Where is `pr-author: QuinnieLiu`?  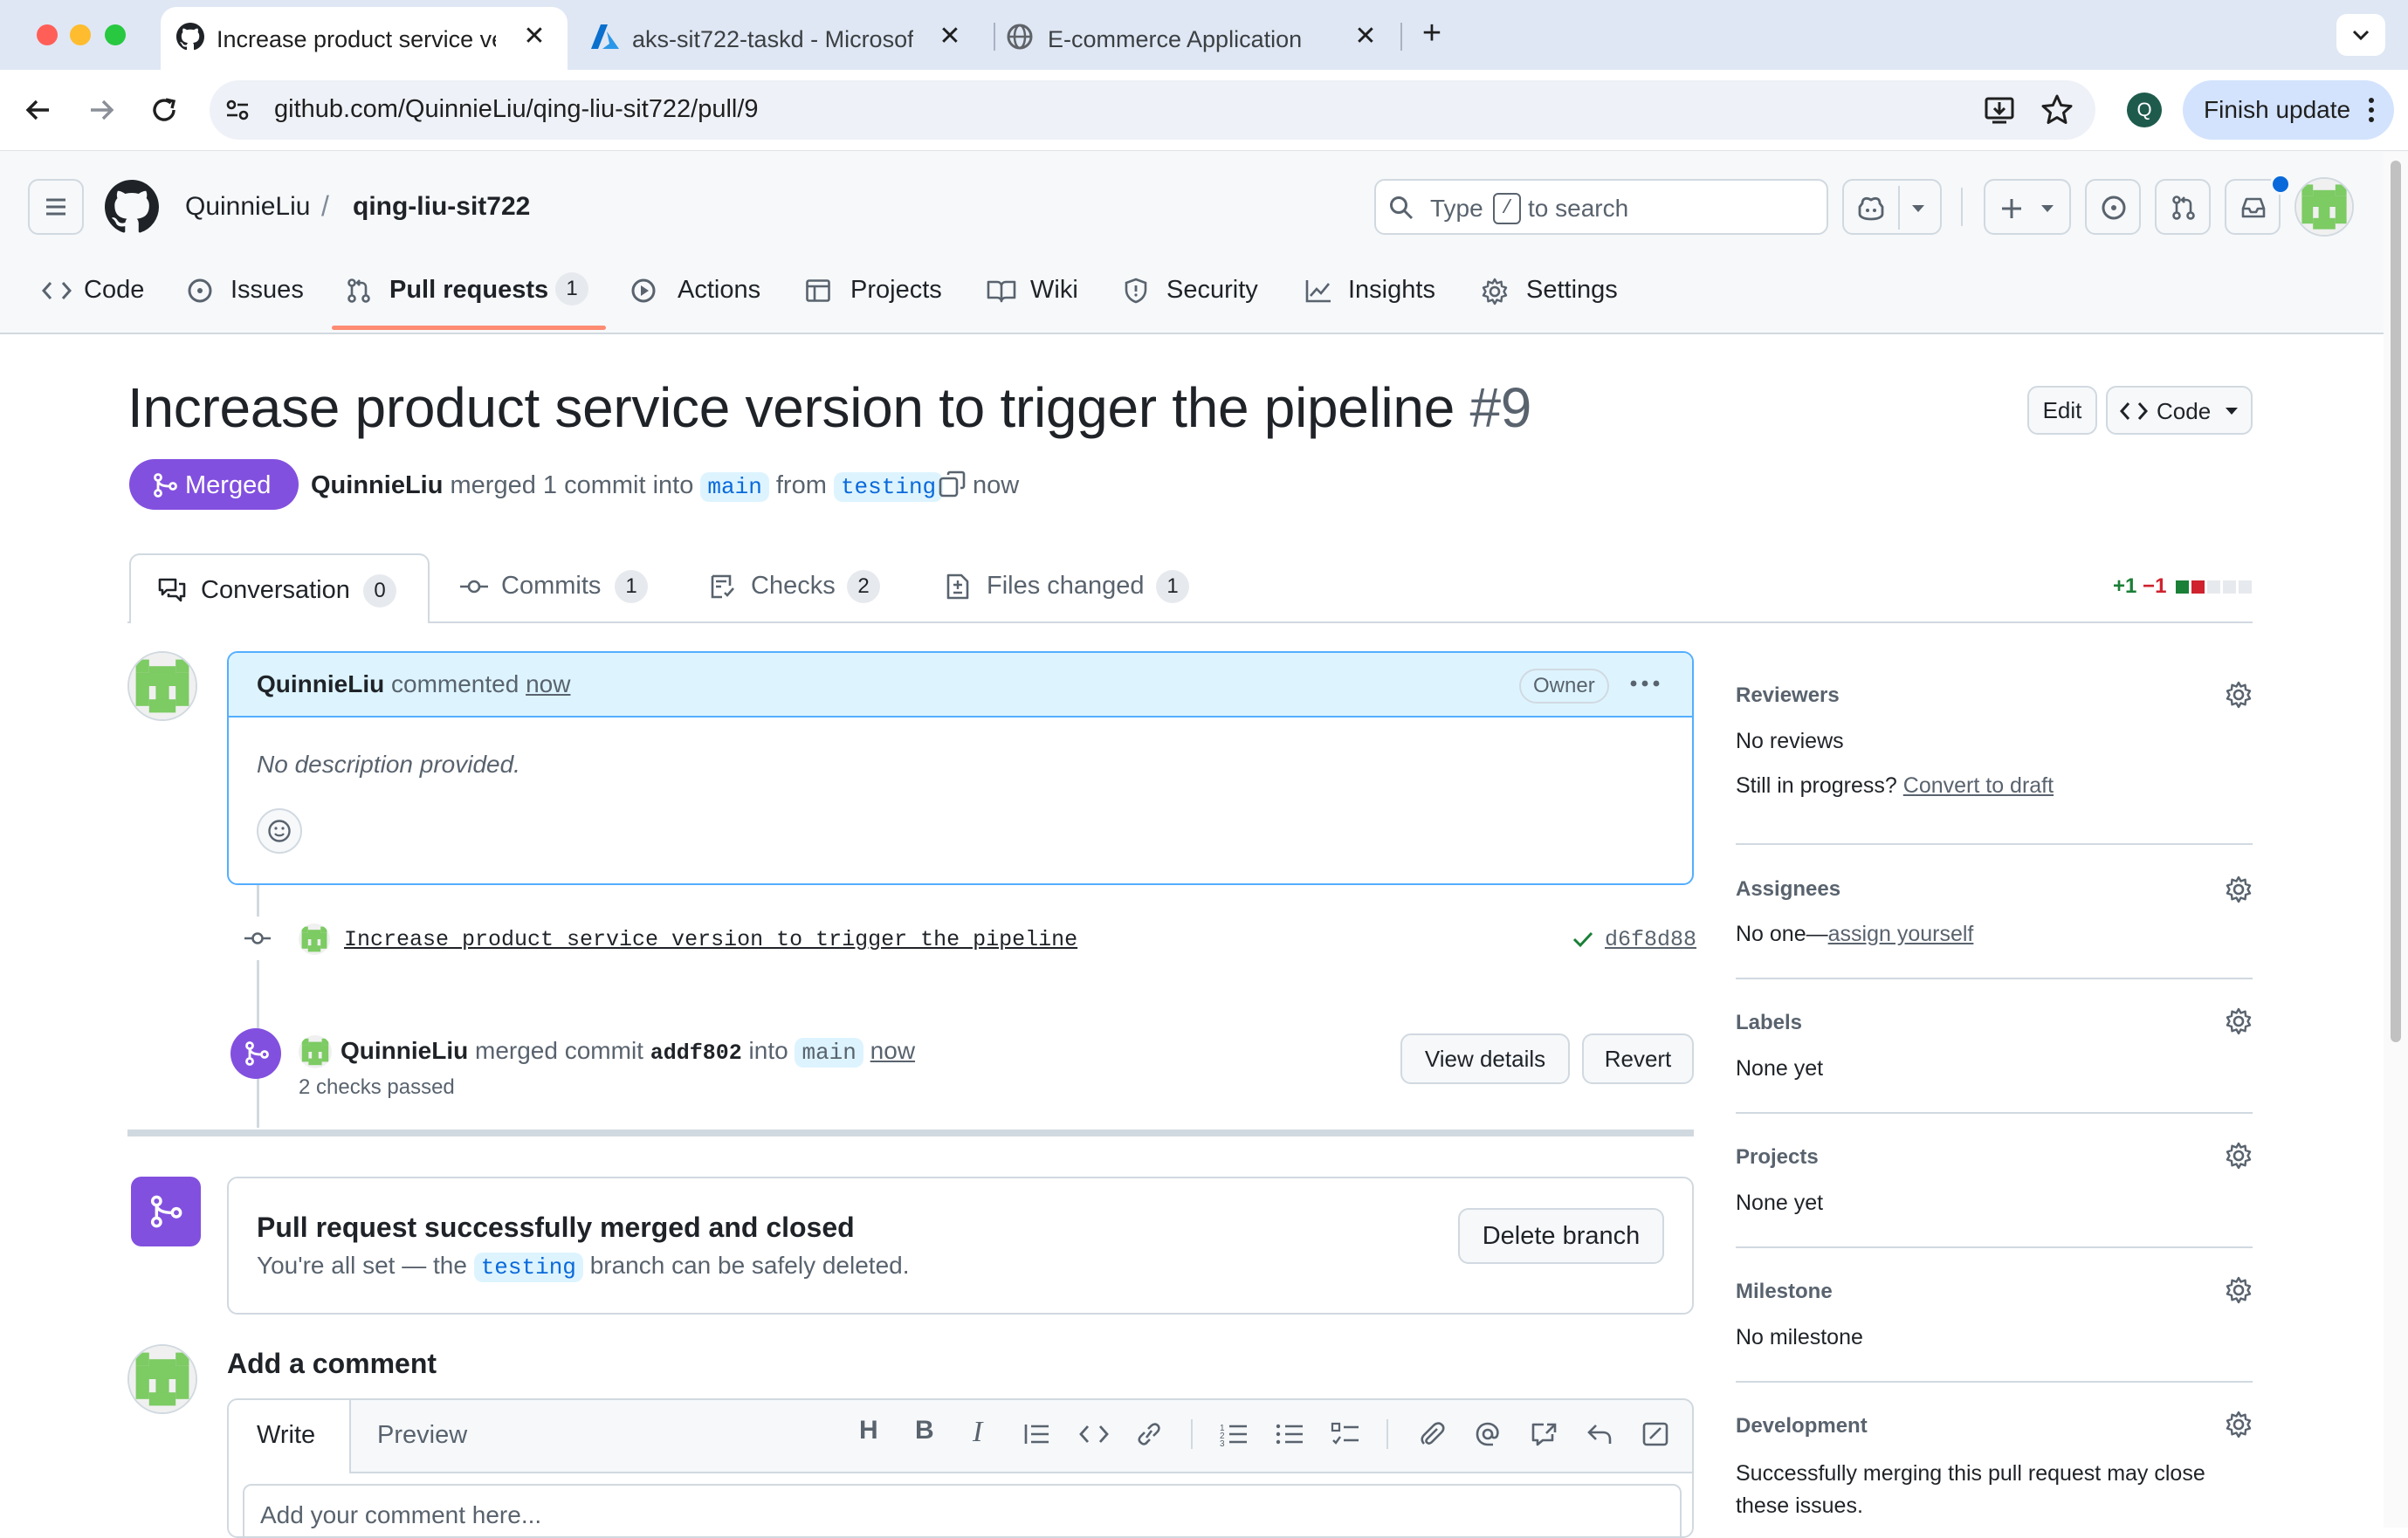
pr-author: QuinnieLiu is located at coordinates (377, 485).